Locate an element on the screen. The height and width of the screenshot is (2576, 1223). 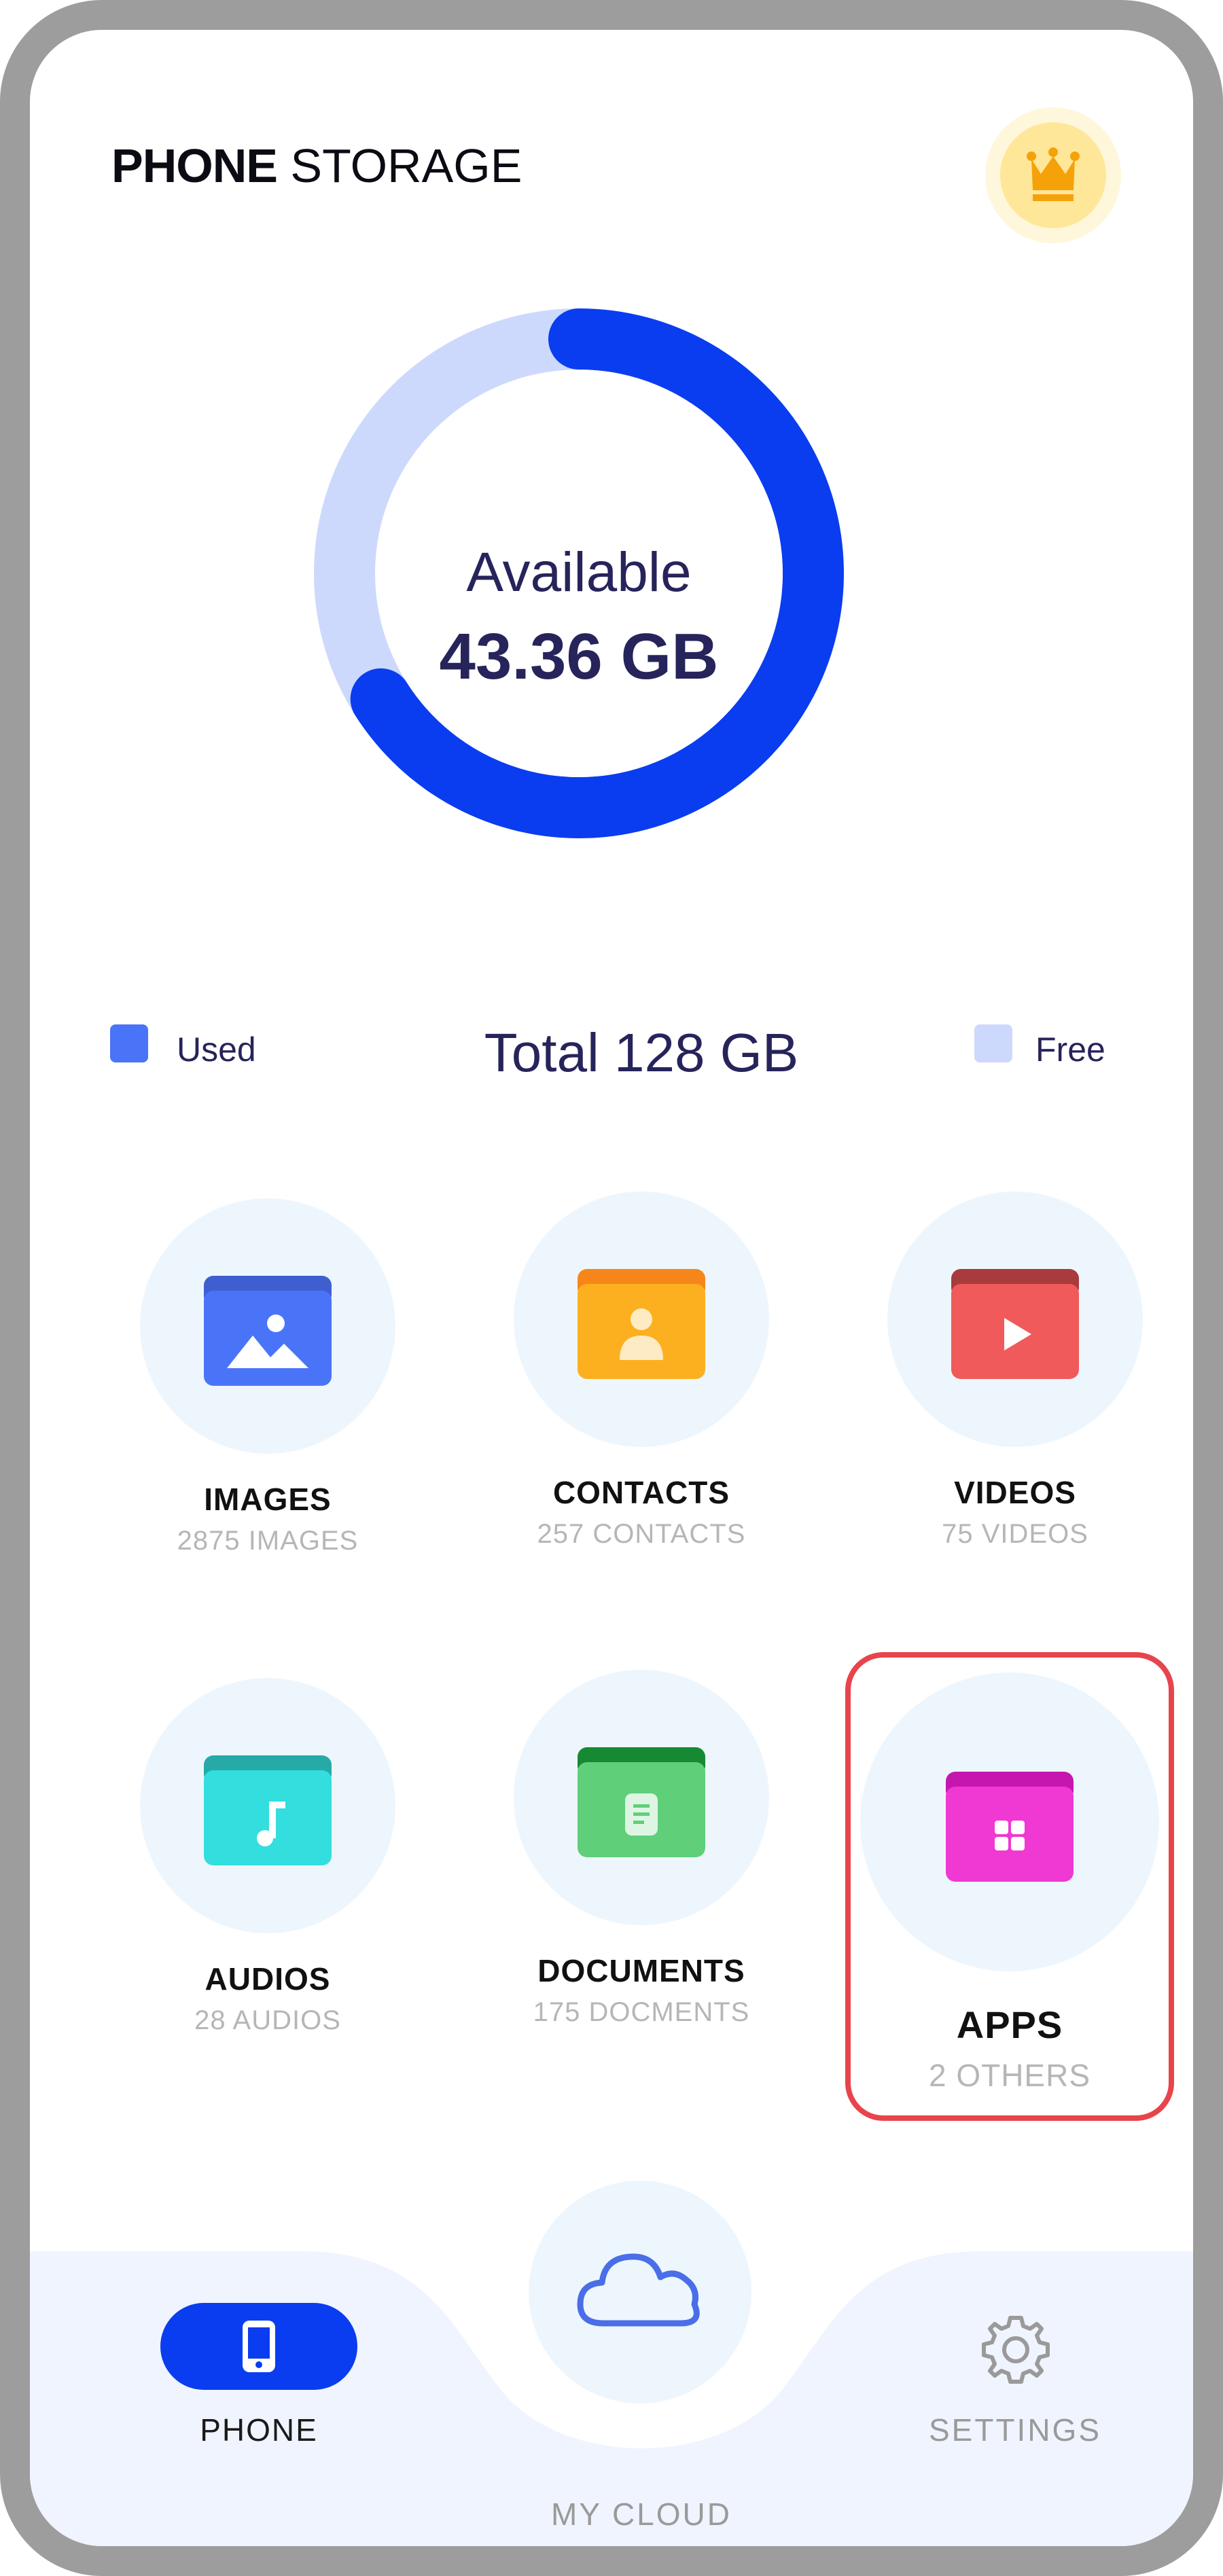
category-name: IMAGES is located at coordinates (268, 1500).